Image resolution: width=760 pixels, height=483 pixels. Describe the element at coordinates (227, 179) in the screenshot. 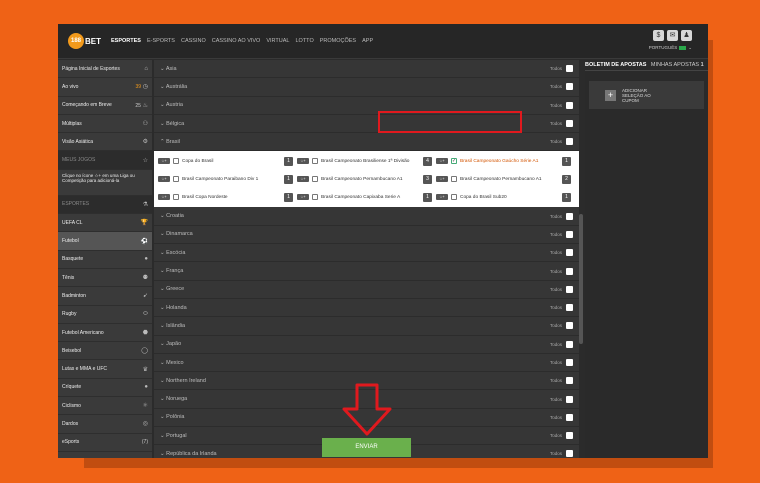

I see `competition-item: ☆+ Brasil Campeonato Paraibano Div 1 1` at that location.